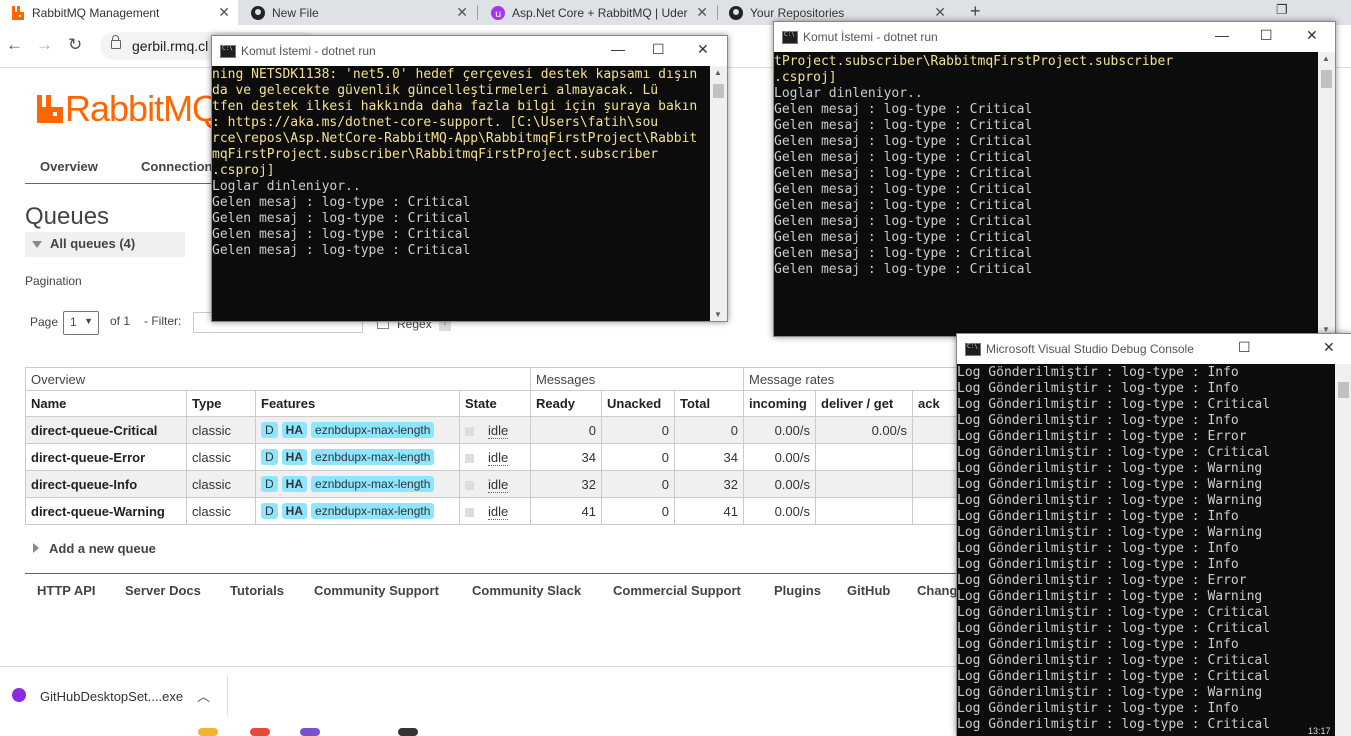 The image size is (1351, 736). I want to click on queue-incoming-rate: 0.00/s, so click(779, 511).